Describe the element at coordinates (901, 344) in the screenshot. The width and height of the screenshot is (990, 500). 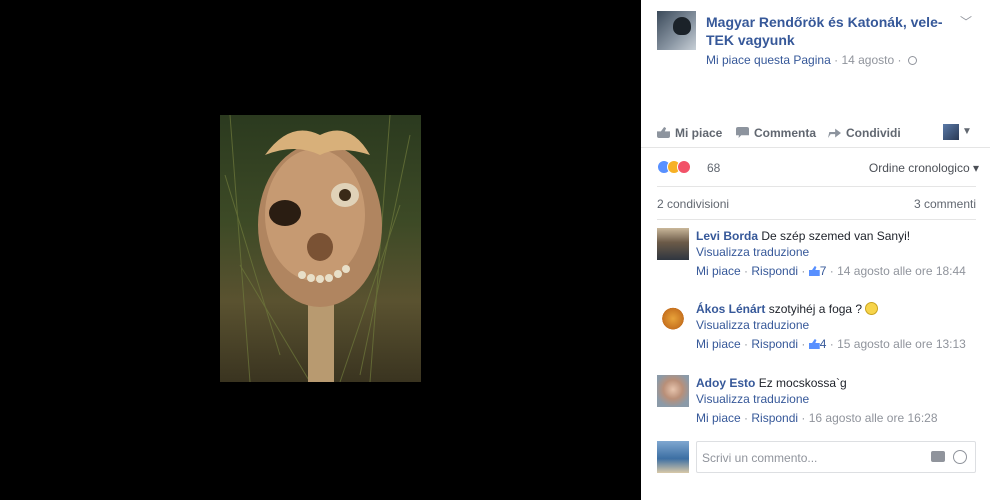
I see `comment-time: 15 agosto alle ore 13:13` at that location.